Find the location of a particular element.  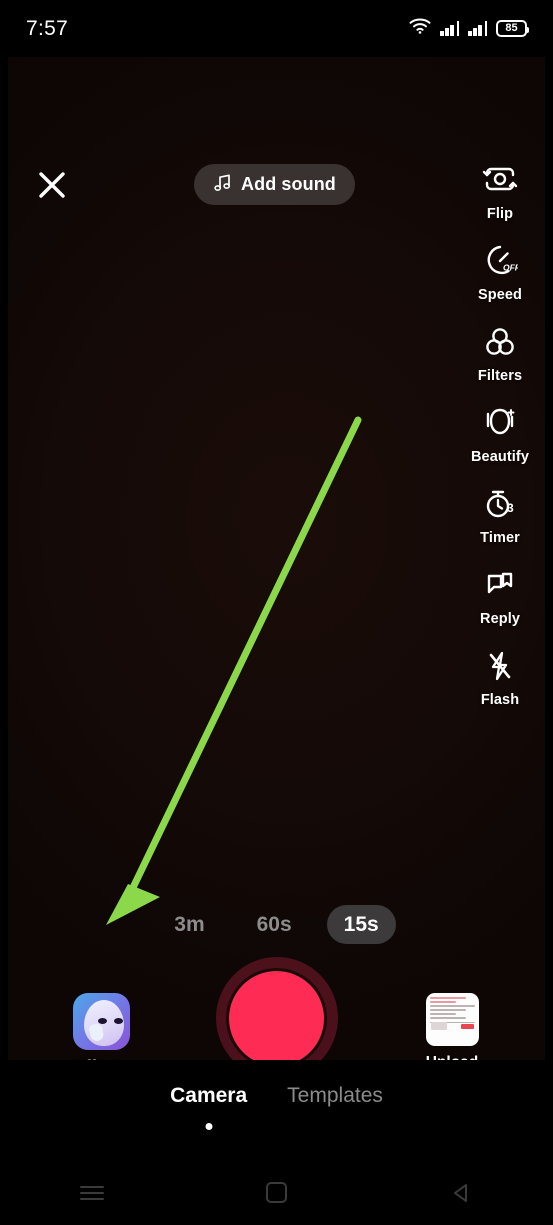

battery-level: 85 is located at coordinates (511, 28).